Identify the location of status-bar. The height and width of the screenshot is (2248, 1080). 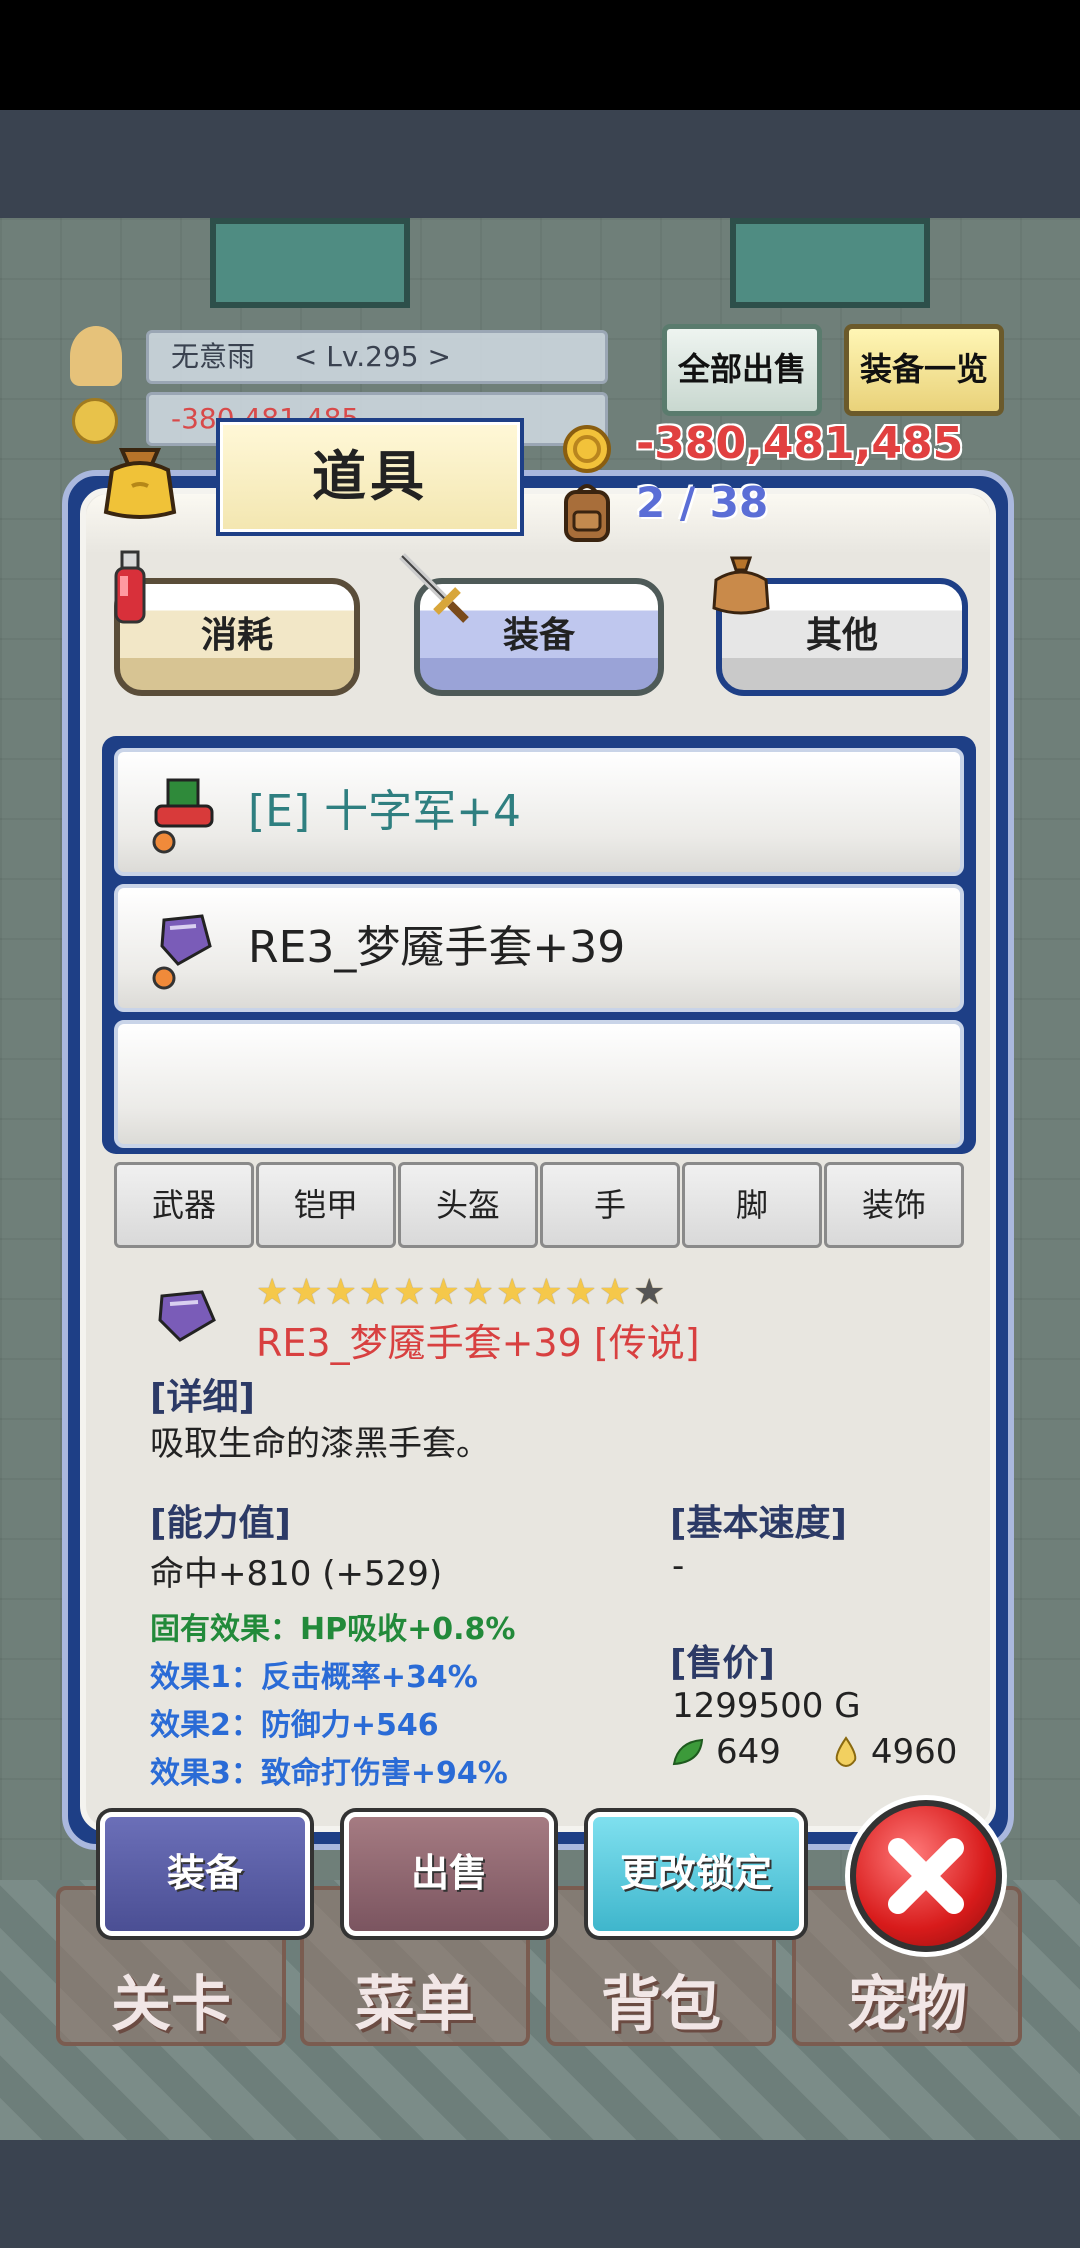
(540, 55).